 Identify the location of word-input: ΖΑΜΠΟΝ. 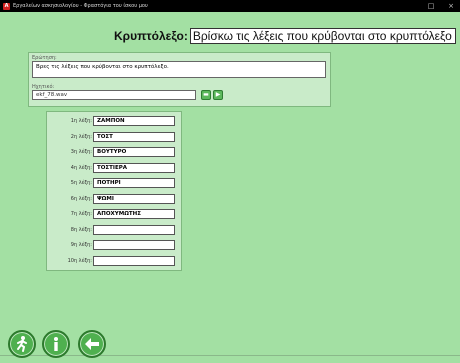
(134, 121).